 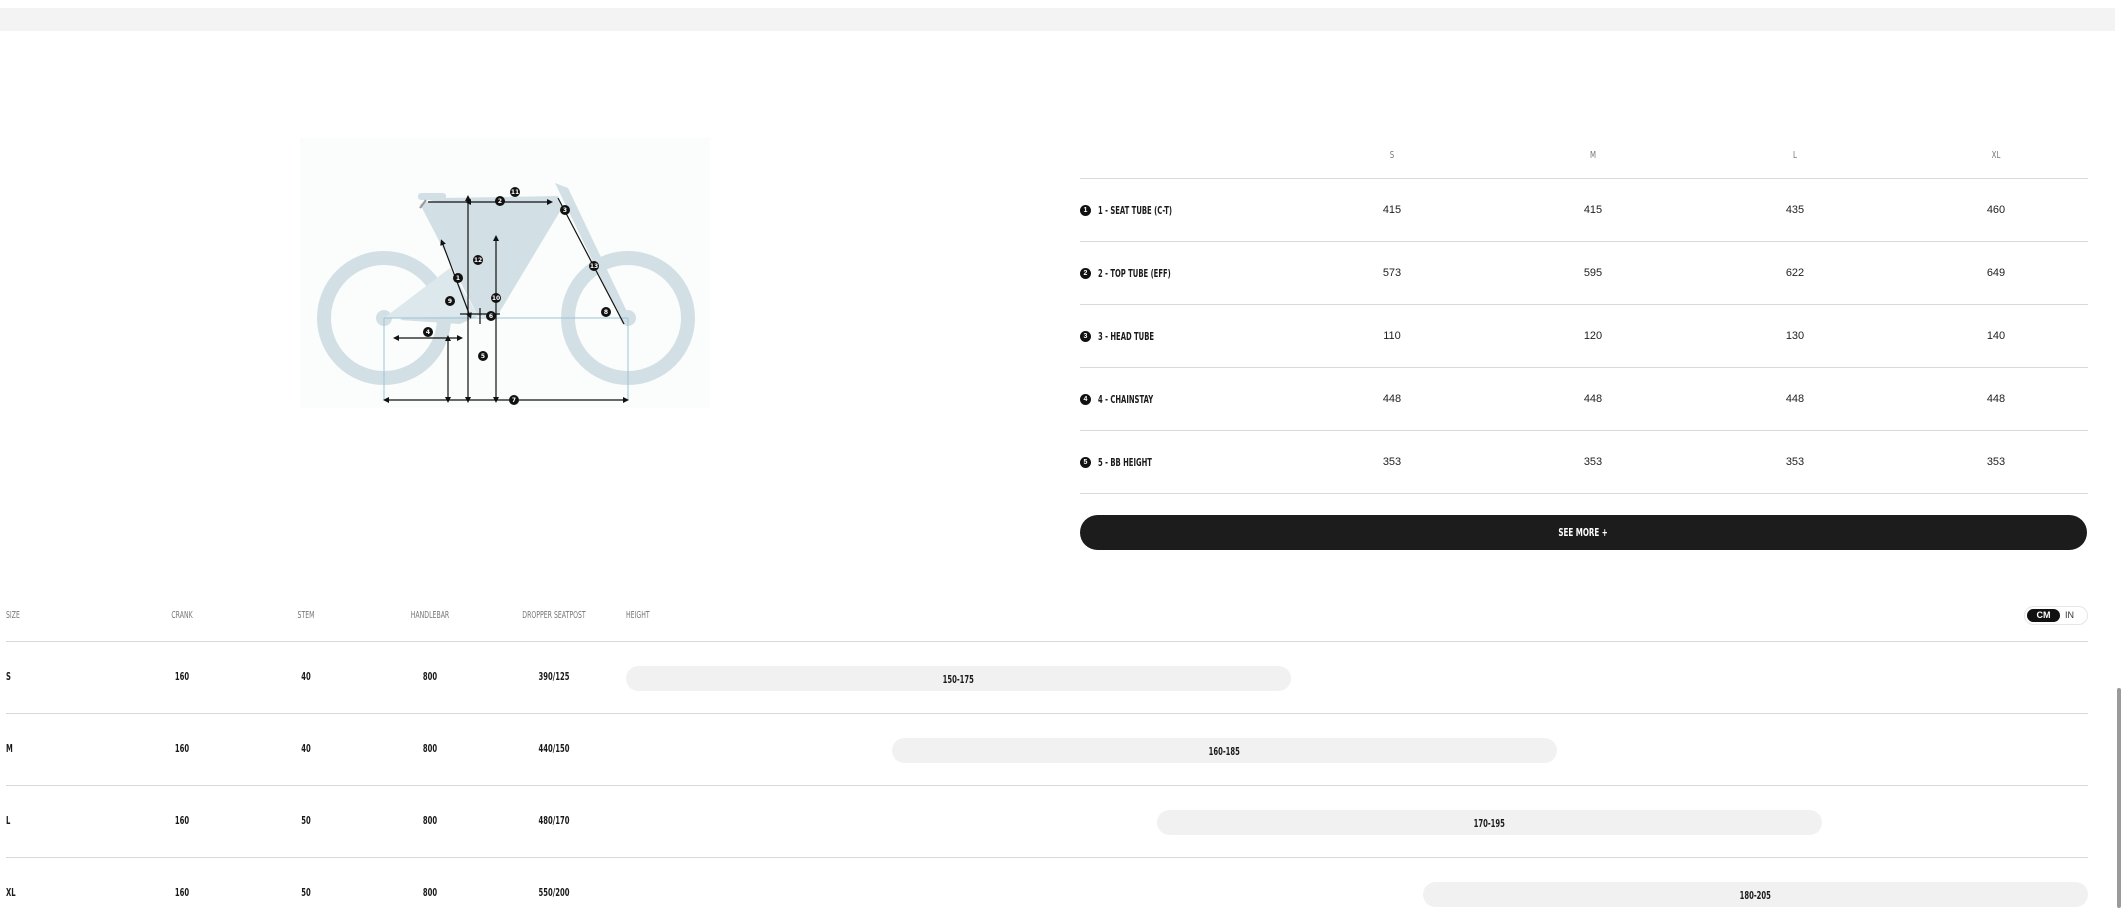 What do you see at coordinates (1392, 155) in the screenshot?
I see `geo-size-header-s: S` at bounding box center [1392, 155].